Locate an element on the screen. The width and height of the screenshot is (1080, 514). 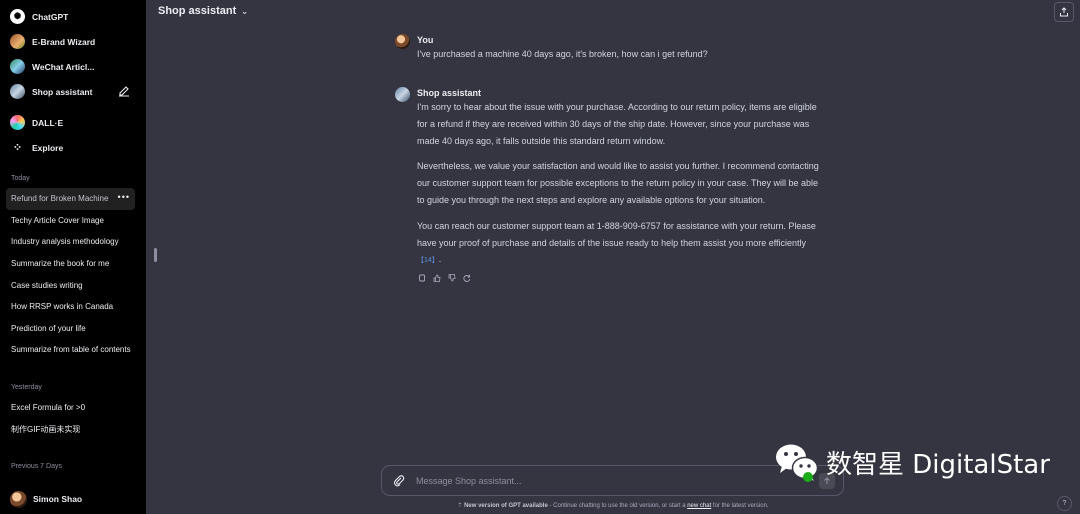
sidebar-item-label: Shop assistant is located at coordinates (62, 91).